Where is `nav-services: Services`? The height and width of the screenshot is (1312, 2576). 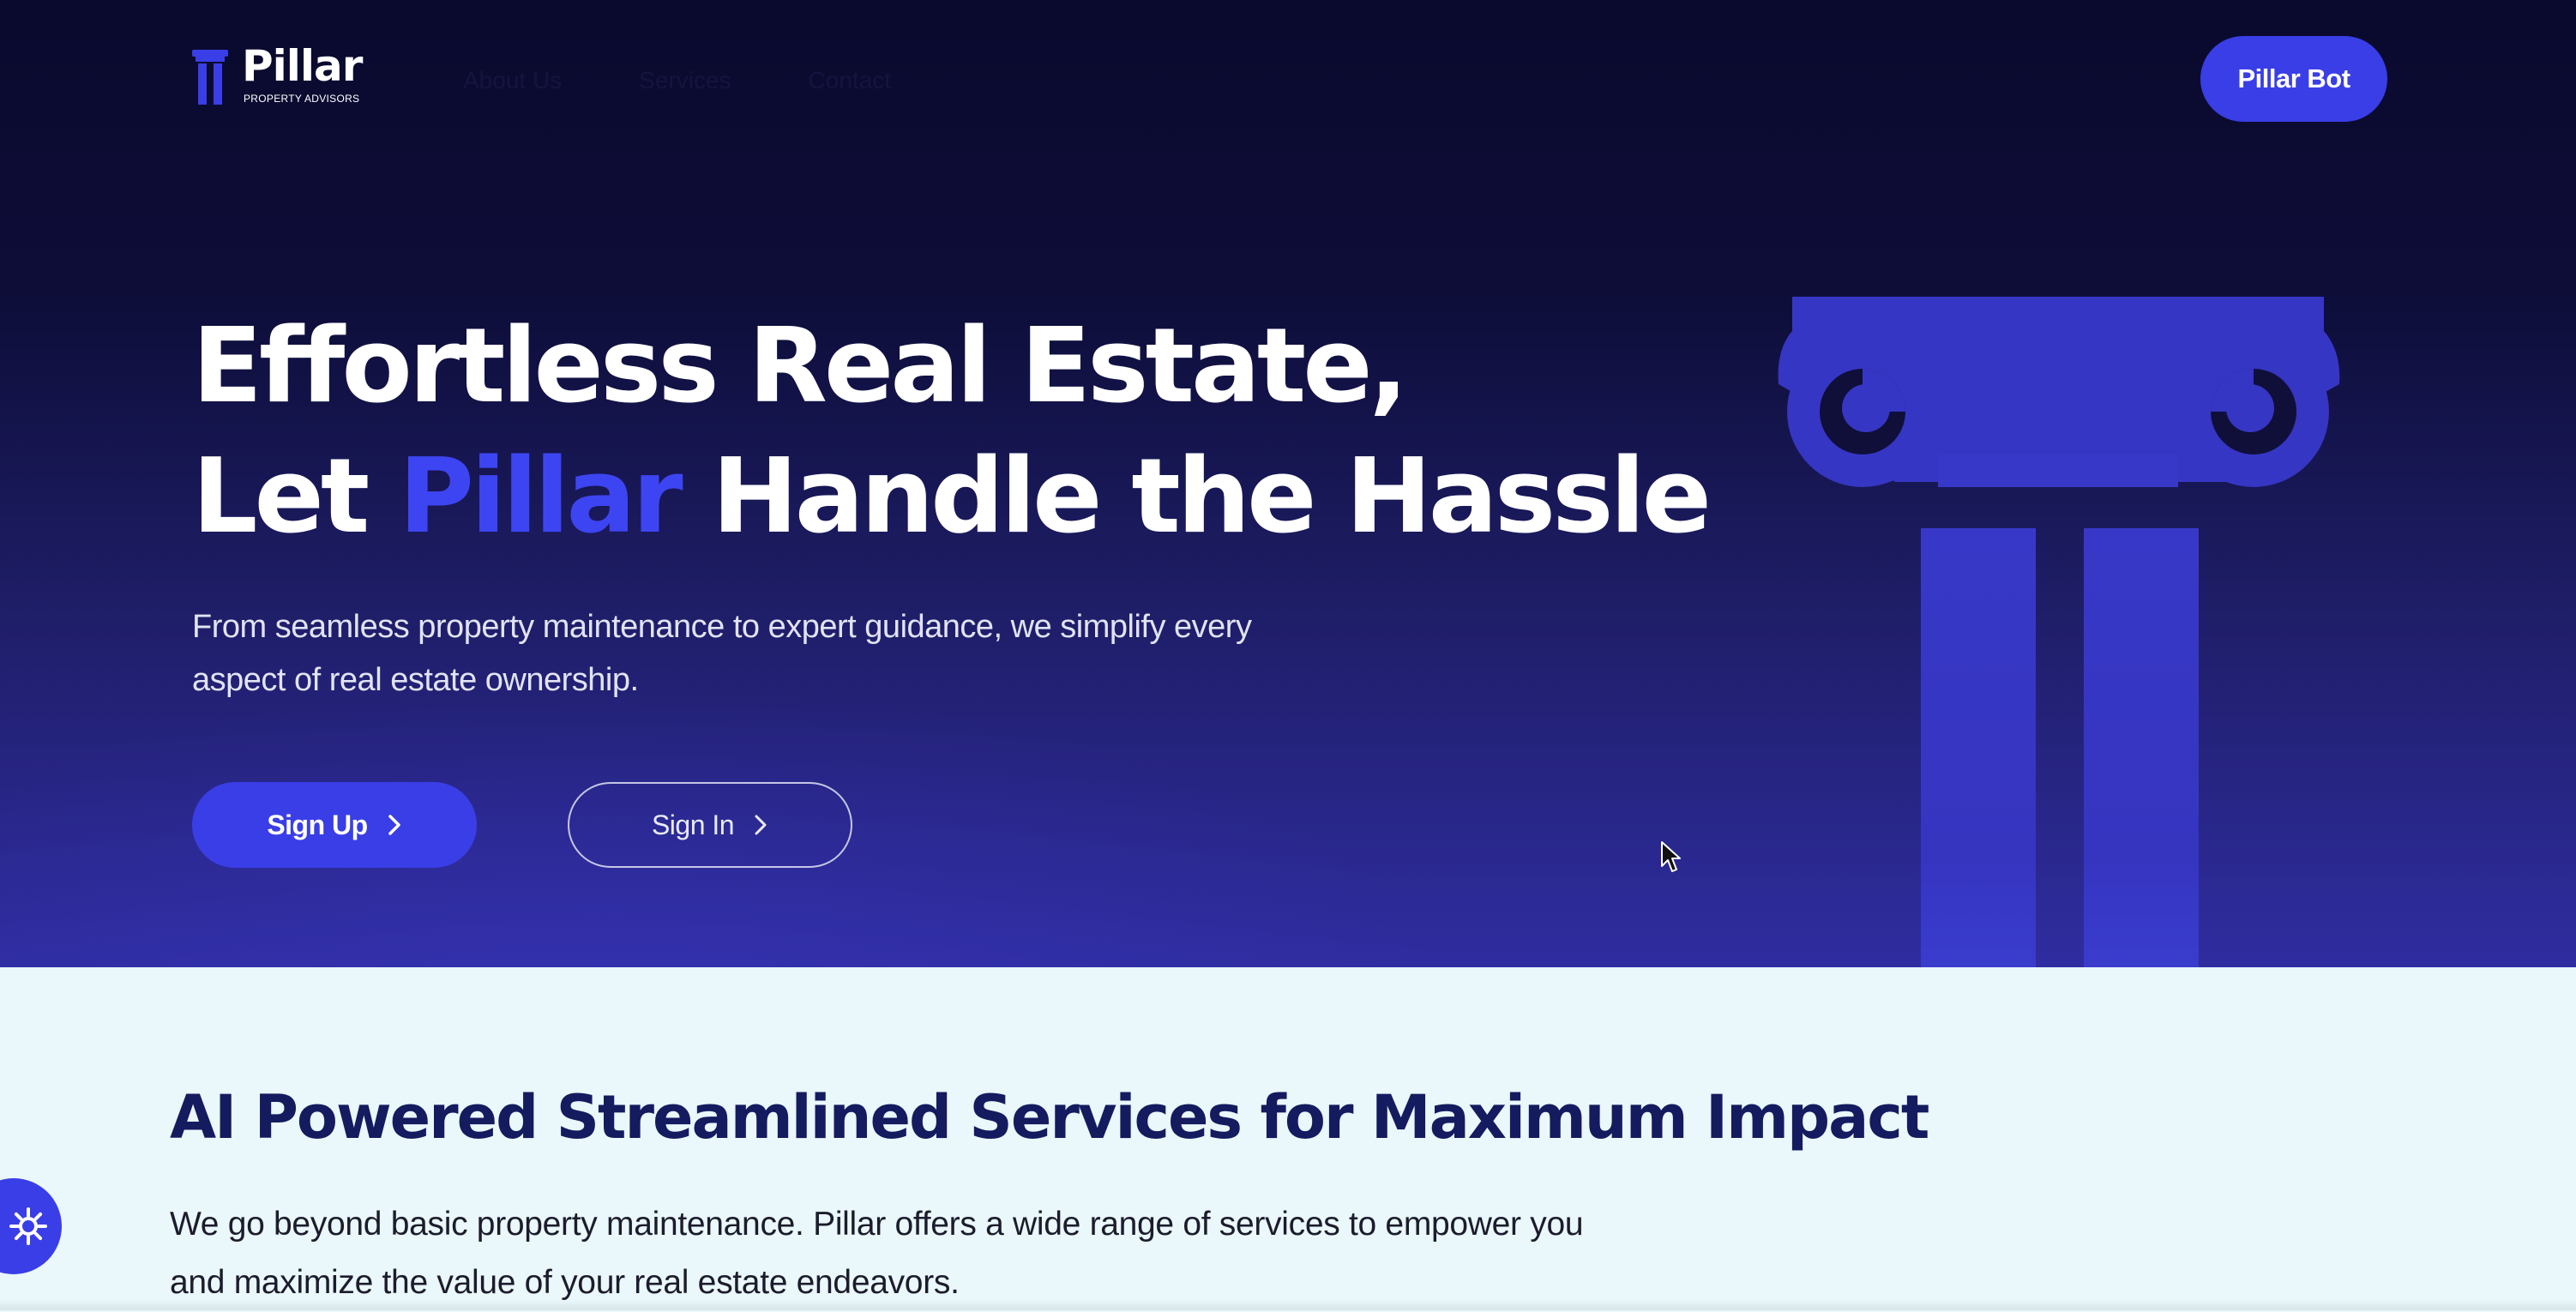 nav-services: Services is located at coordinates (685, 80).